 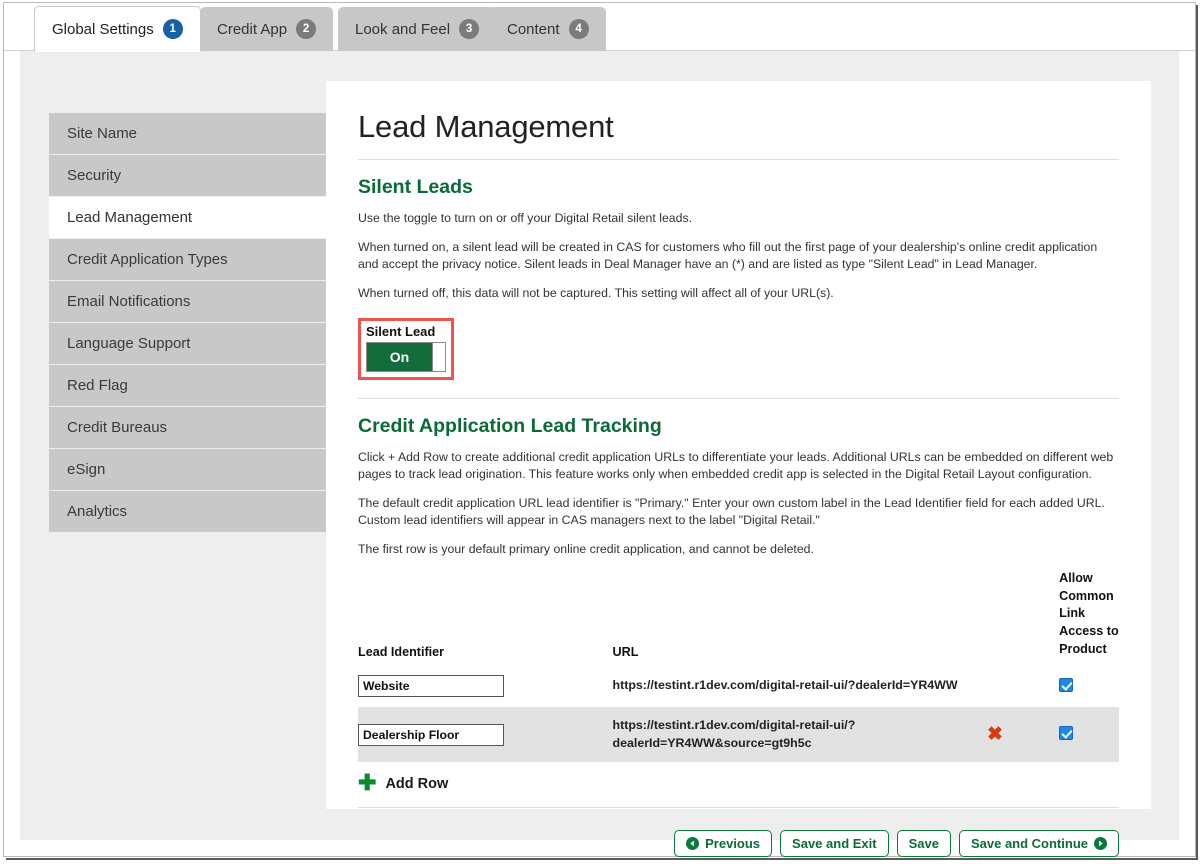 What do you see at coordinates (187, 512) in the screenshot?
I see `sidebar-item-analytics: Analytics` at bounding box center [187, 512].